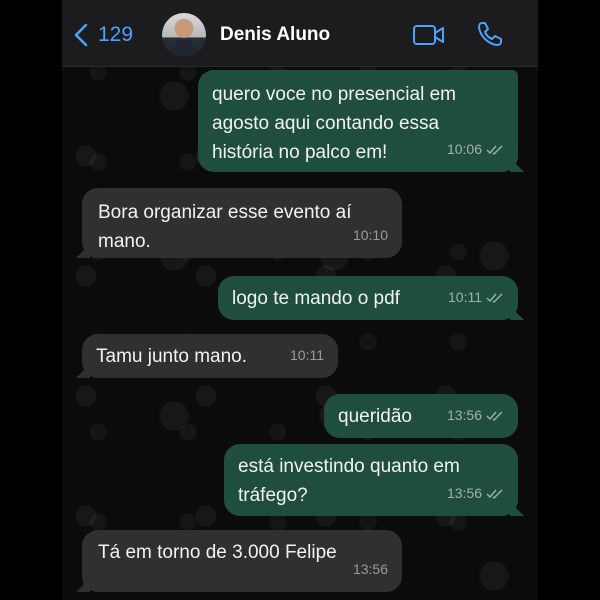 The height and width of the screenshot is (600, 600). I want to click on avatar, so click(184, 35).